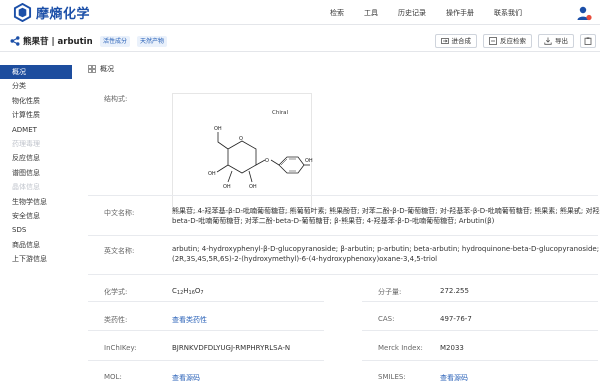 The height and width of the screenshot is (391, 600). I want to click on section-title: 概况, so click(107, 69).